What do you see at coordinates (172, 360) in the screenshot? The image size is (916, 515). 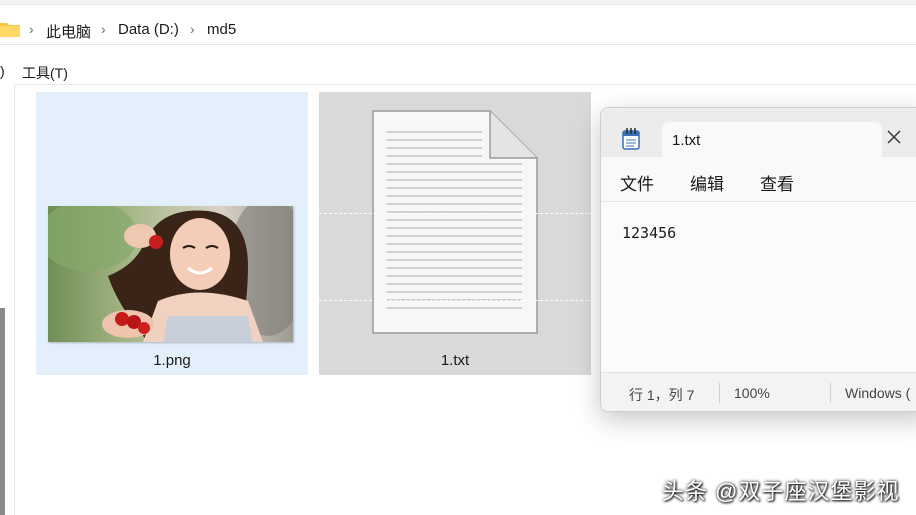 I see `file-name-label: 1.png` at bounding box center [172, 360].